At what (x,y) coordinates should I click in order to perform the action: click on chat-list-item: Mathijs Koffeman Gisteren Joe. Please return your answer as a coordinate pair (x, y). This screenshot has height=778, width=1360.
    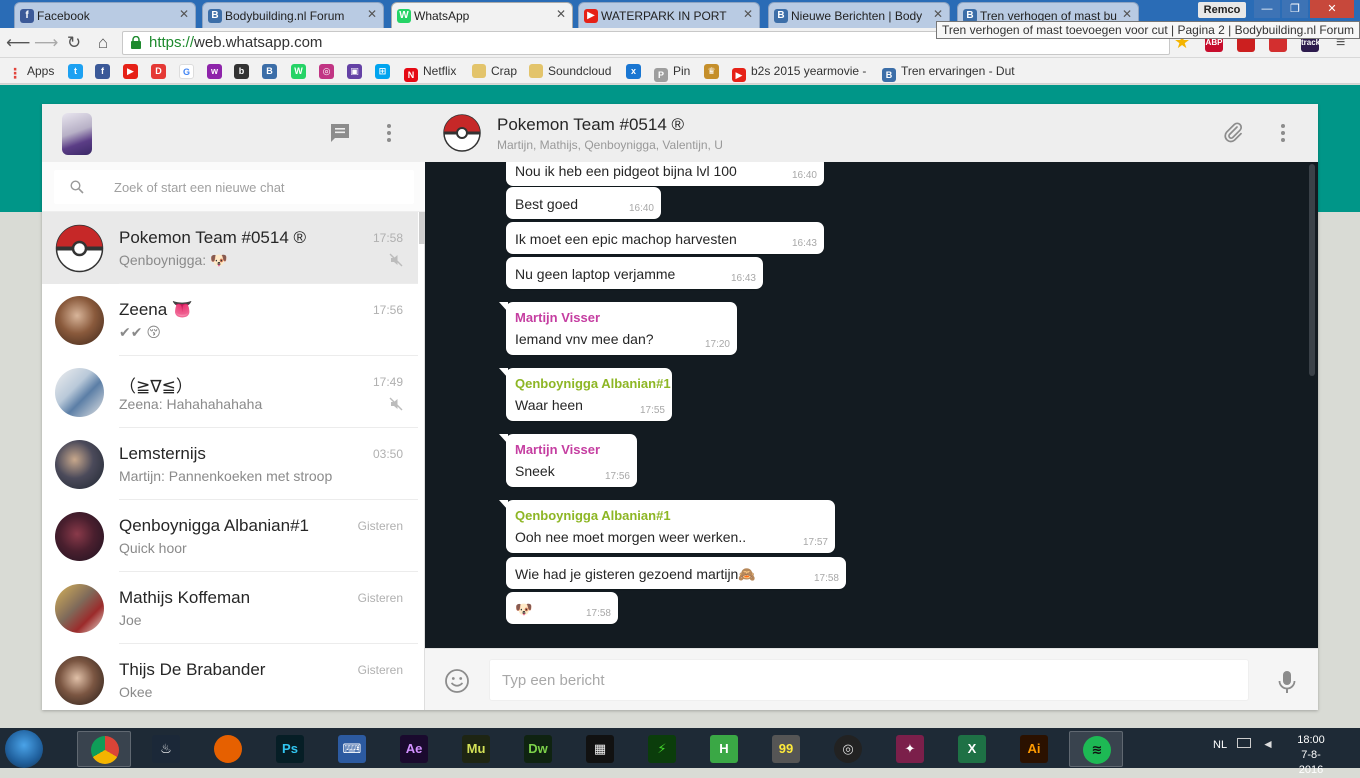
    Looking at the image, I should click on (230, 608).